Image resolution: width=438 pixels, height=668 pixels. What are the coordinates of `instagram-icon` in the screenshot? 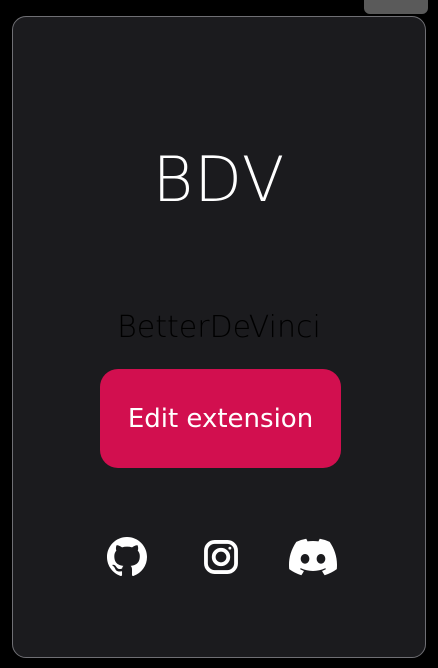 It's located at (221, 557).